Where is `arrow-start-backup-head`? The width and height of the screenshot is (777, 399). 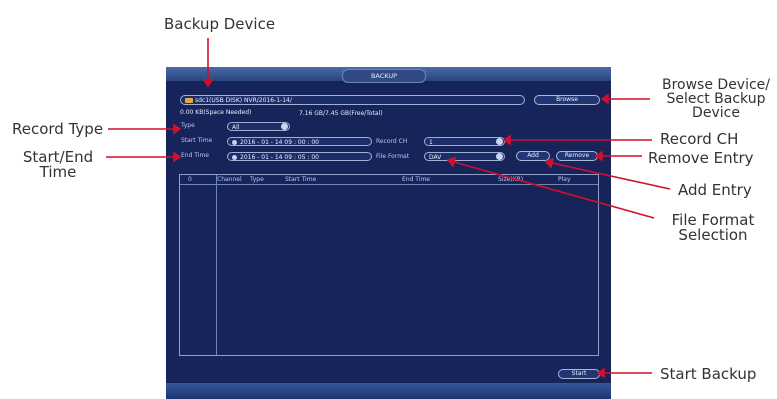
arrow-start-backup-head is located at coordinates (600, 373).